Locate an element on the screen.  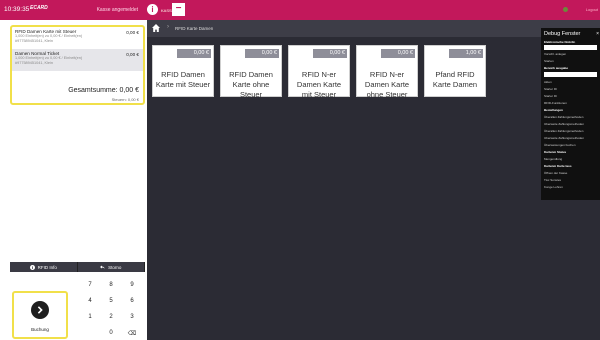
debug-section-header: Menü is located at coordinates (548, 75).